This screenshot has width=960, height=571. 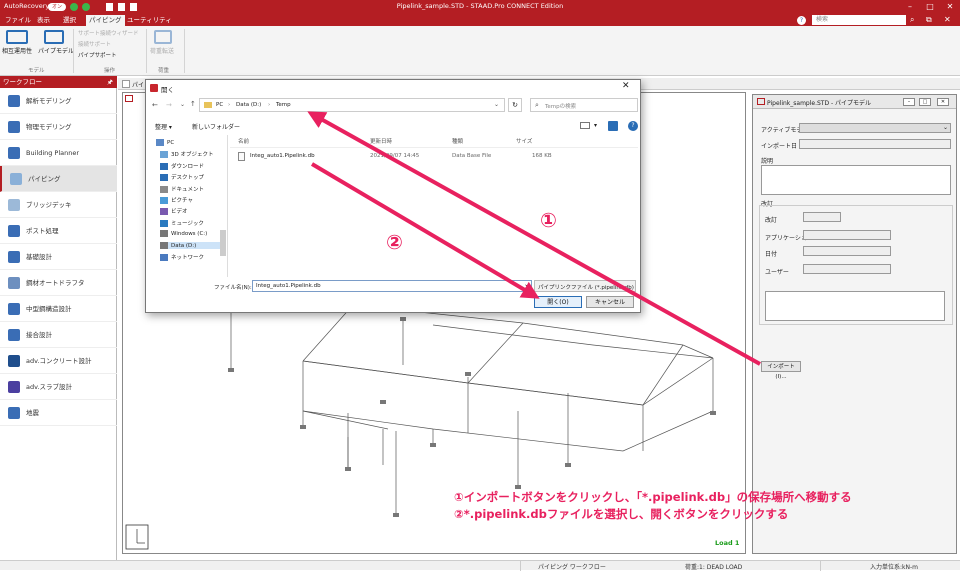 What do you see at coordinates (149, 20) in the screenshot?
I see `tab-utility: ユーティリティ` at bounding box center [149, 20].